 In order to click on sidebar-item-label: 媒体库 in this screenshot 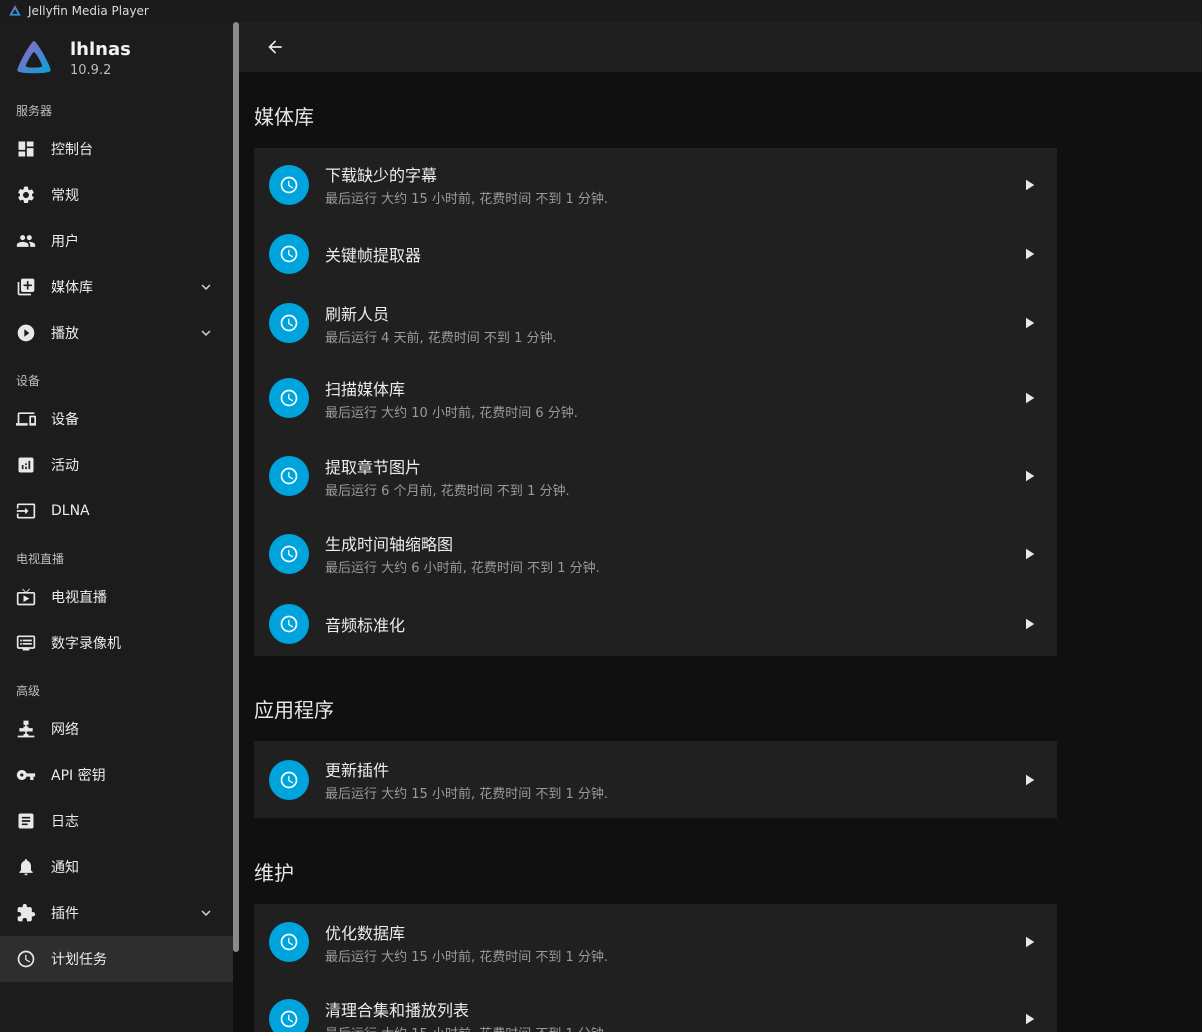, I will do `click(72, 288)`.